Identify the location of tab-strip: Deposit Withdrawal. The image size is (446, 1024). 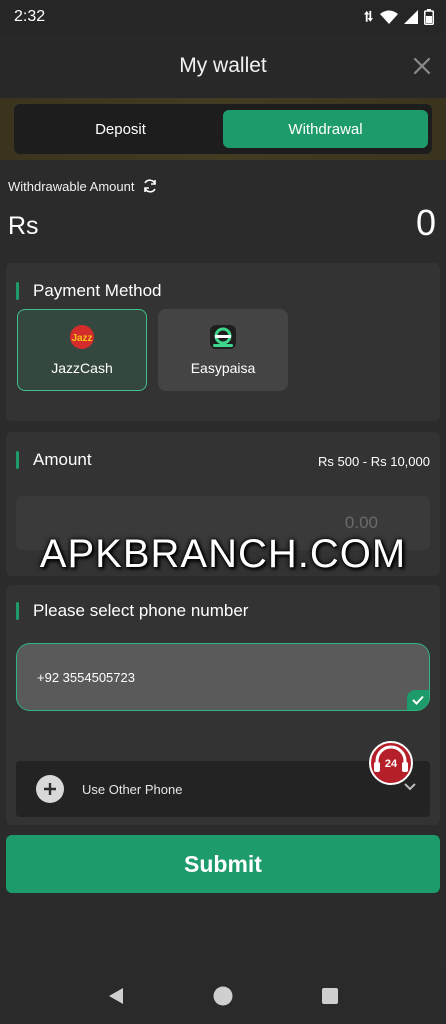
(223, 129).